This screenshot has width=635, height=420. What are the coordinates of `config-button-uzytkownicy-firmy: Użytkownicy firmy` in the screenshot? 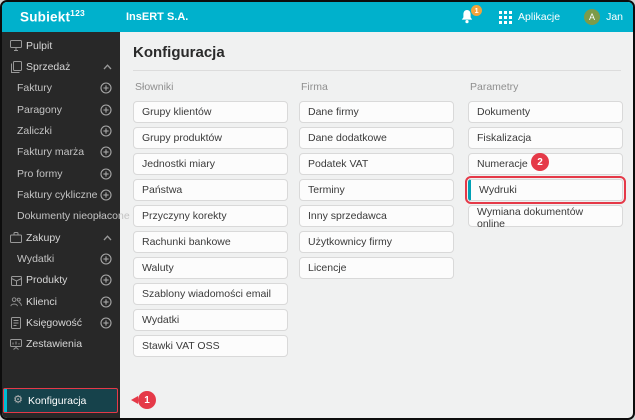 It's located at (376, 242).